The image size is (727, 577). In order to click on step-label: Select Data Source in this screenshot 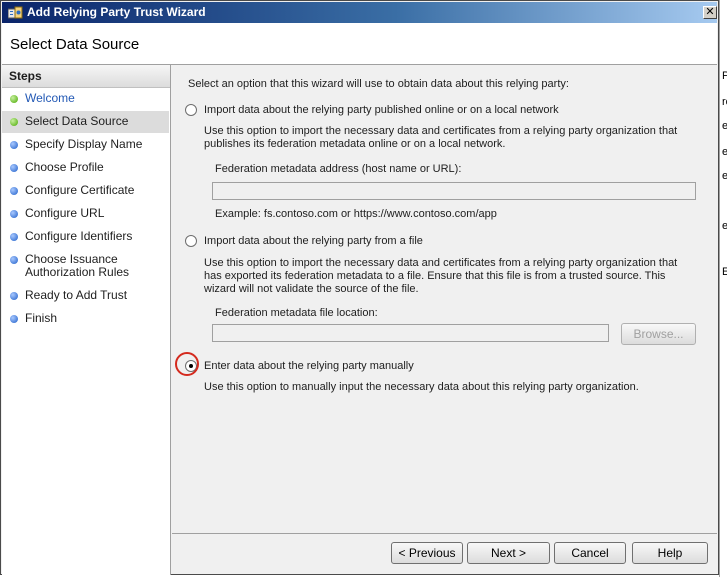, I will do `click(77, 121)`.